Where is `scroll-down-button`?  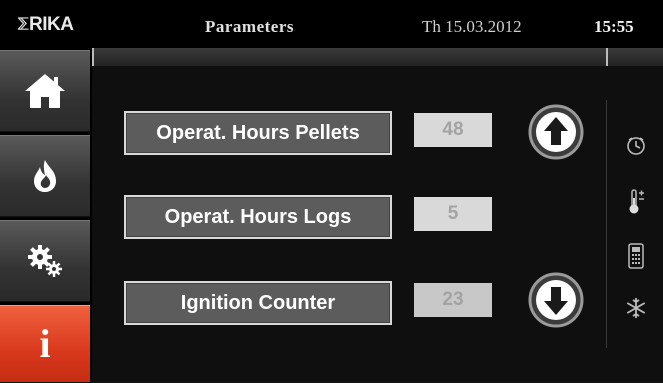
scroll-down-button is located at coordinates (556, 300).